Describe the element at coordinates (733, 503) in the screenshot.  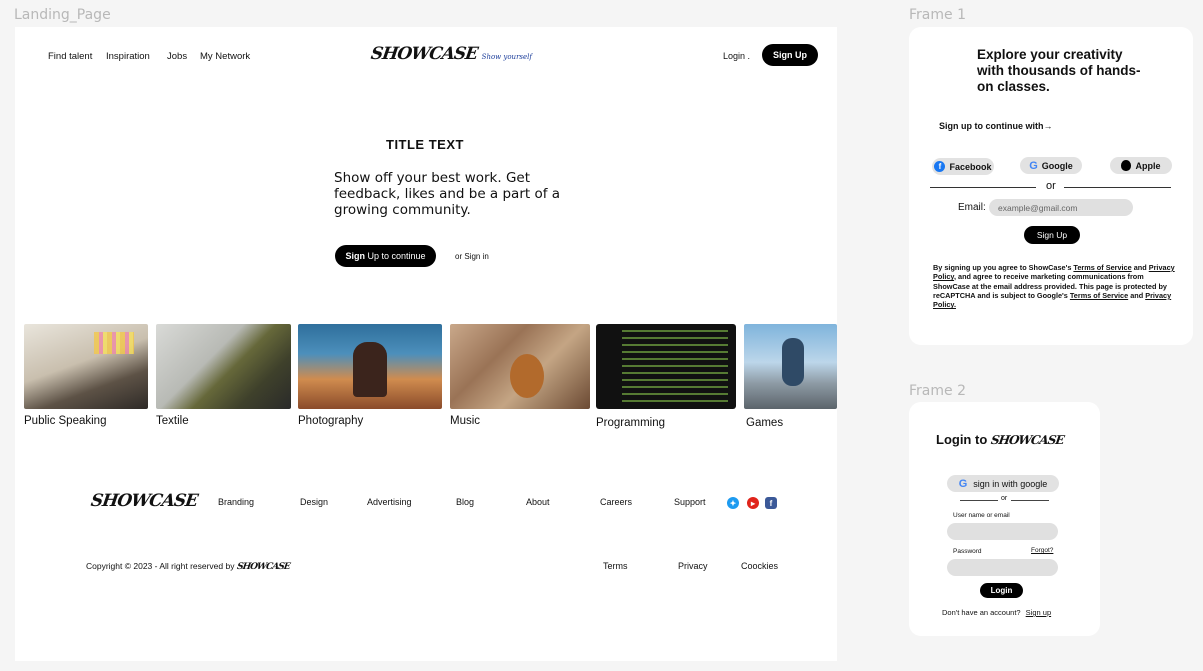
I see `twitter-icon: ✦` at that location.